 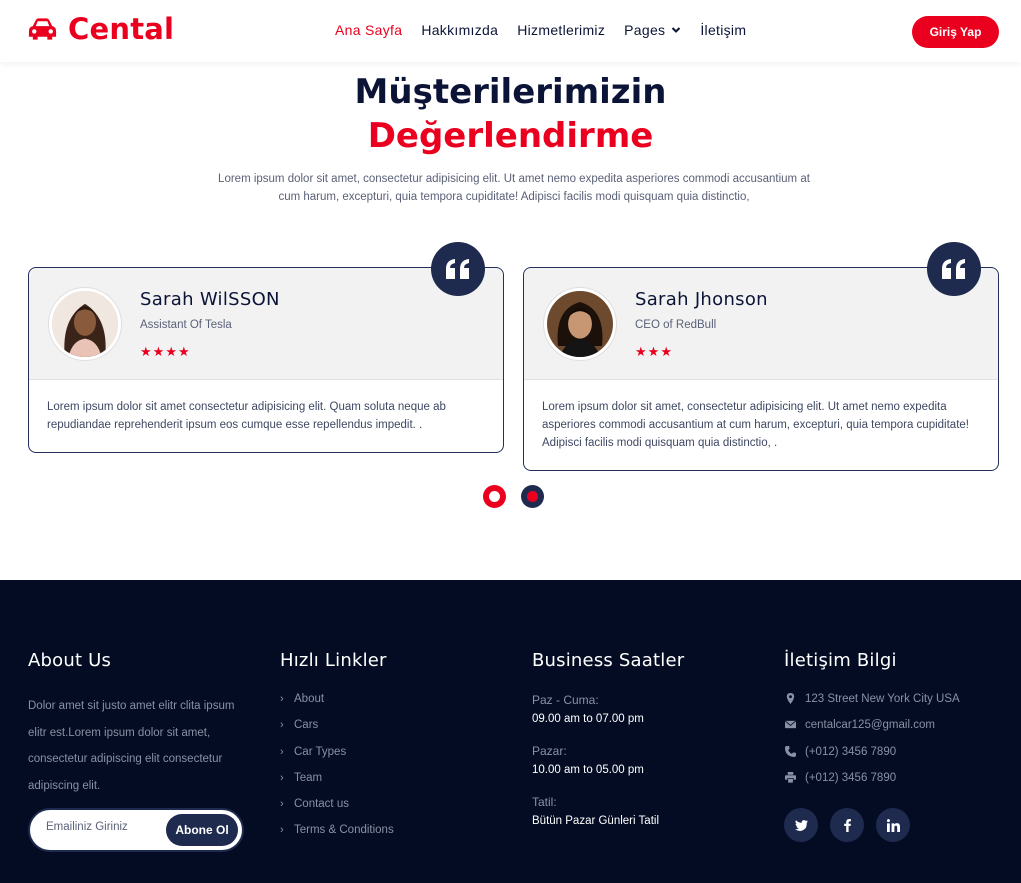 What do you see at coordinates (121, 29) in the screenshot?
I see `brand-name: Cental` at bounding box center [121, 29].